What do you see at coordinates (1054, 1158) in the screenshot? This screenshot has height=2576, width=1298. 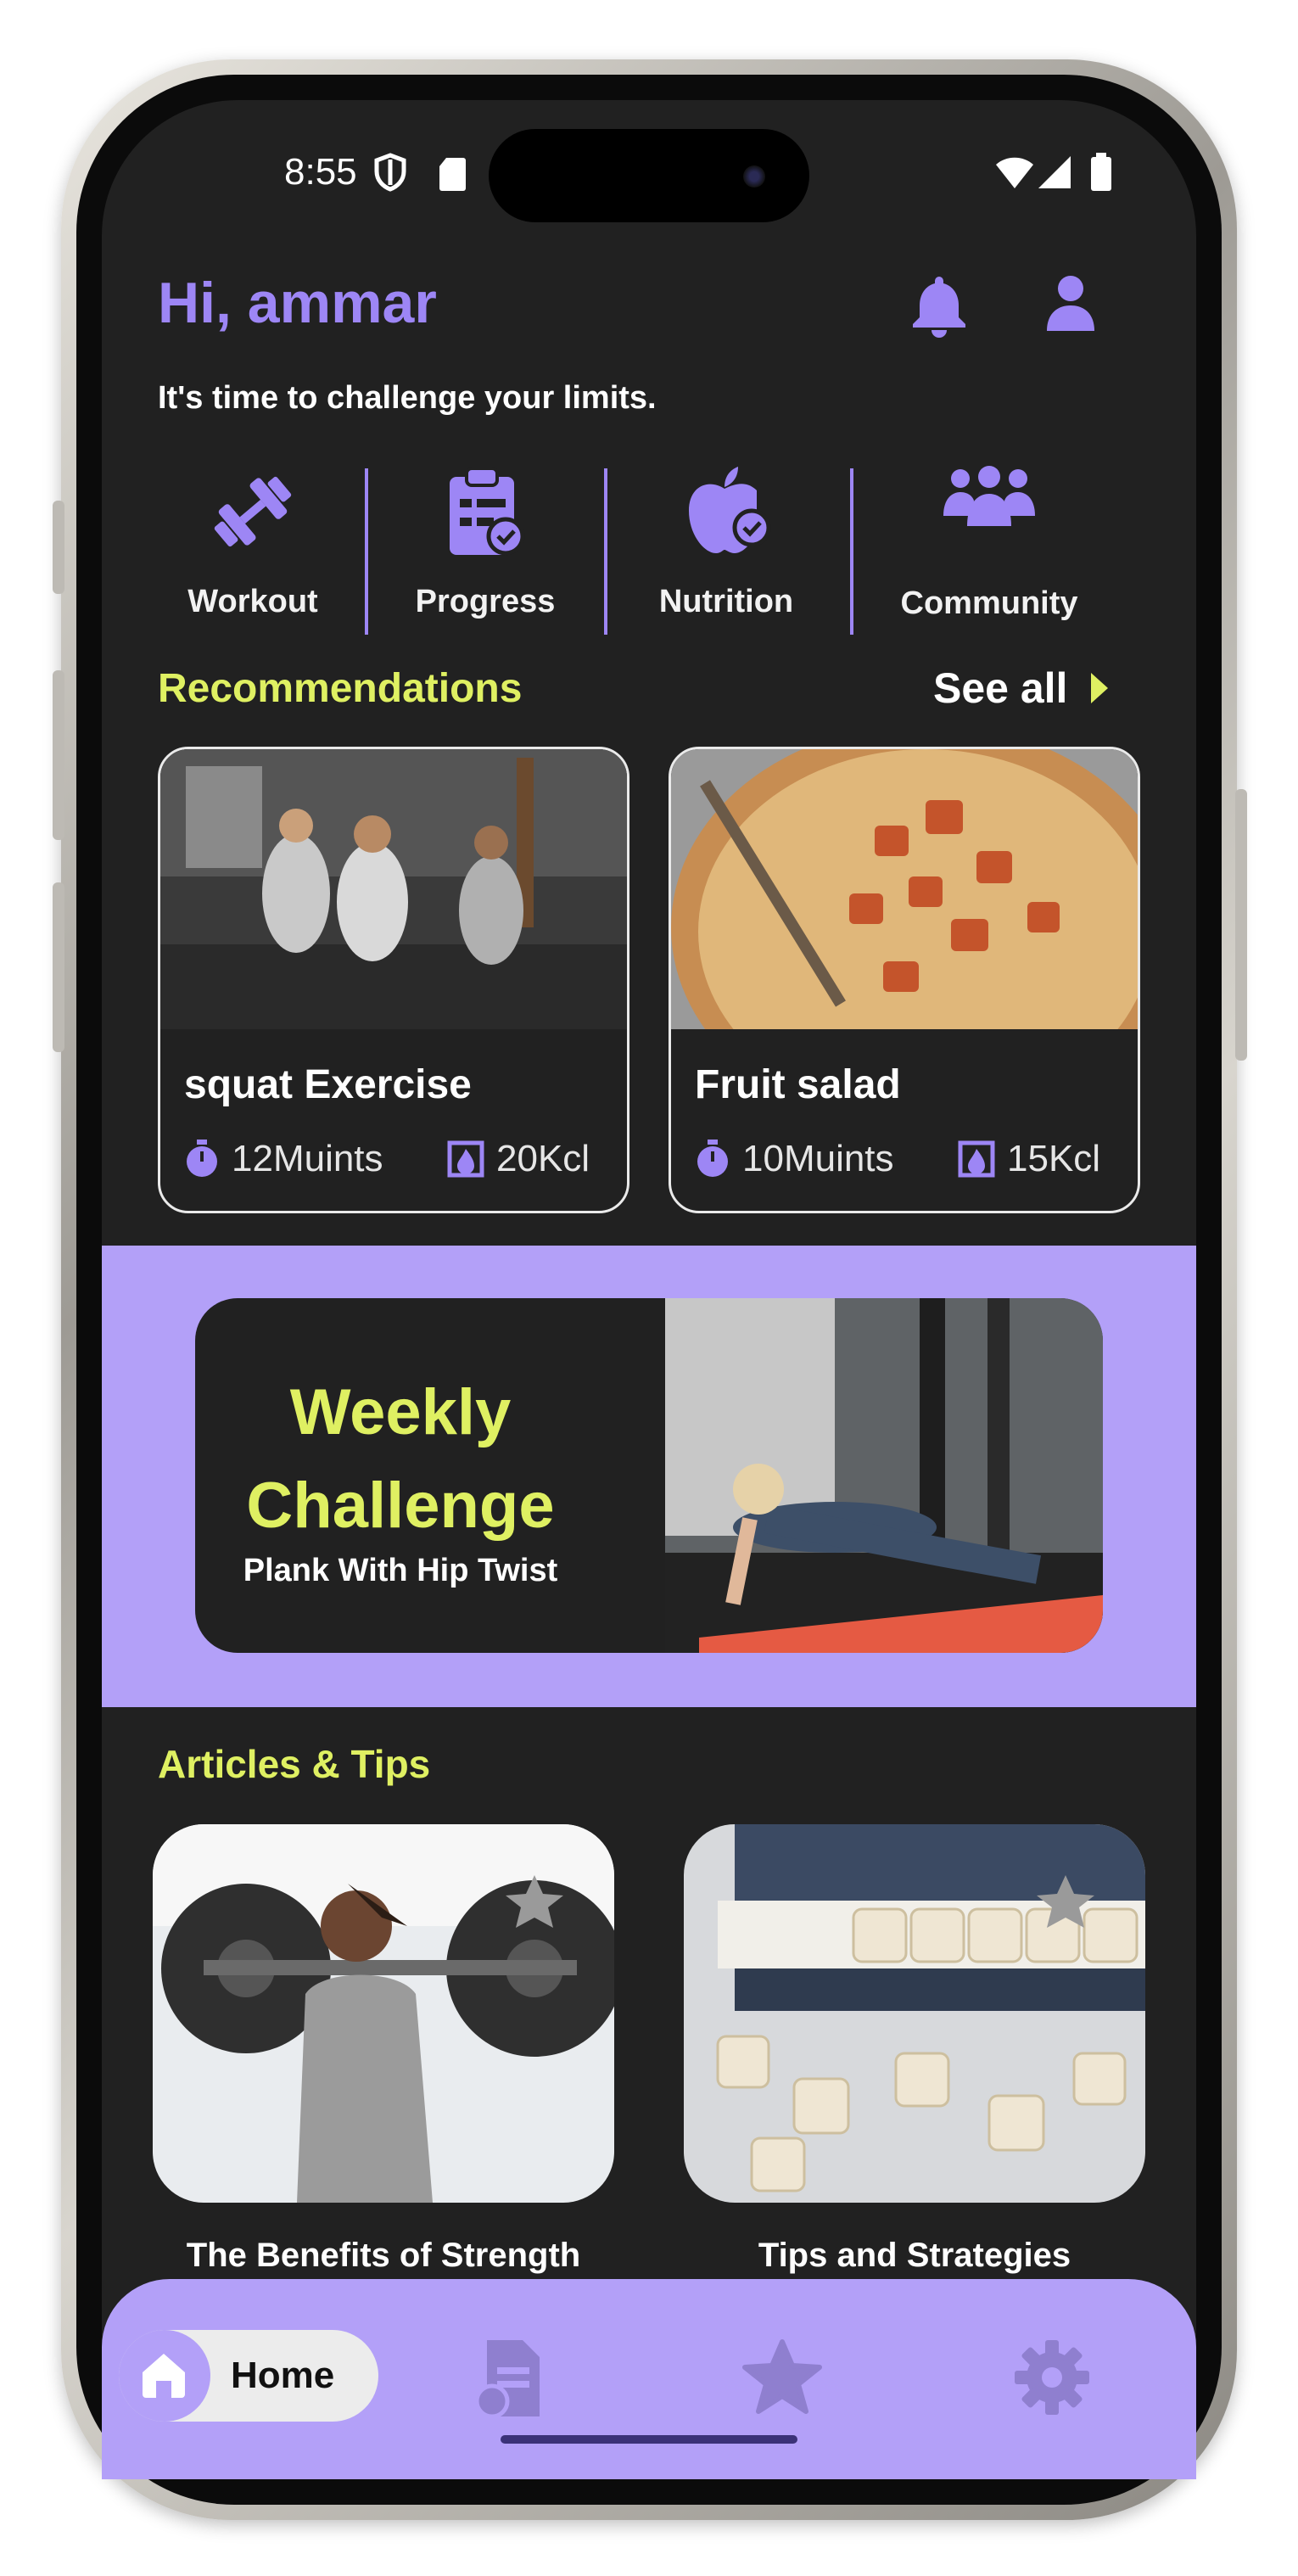 I see `calories-value: 15Kcl` at bounding box center [1054, 1158].